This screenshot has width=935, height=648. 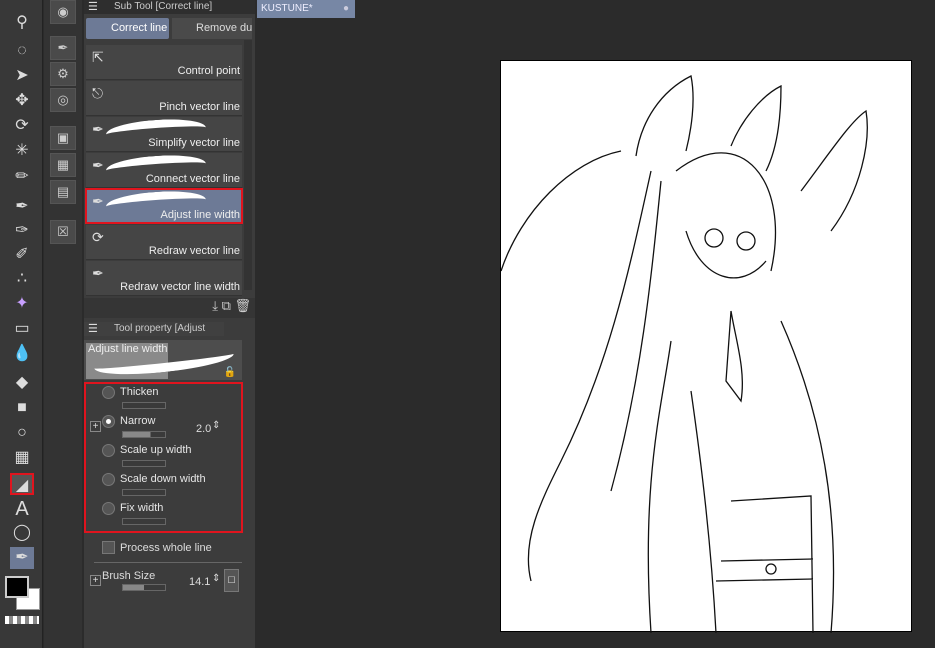 I want to click on select-icon: ◌, so click(x=22, y=51).